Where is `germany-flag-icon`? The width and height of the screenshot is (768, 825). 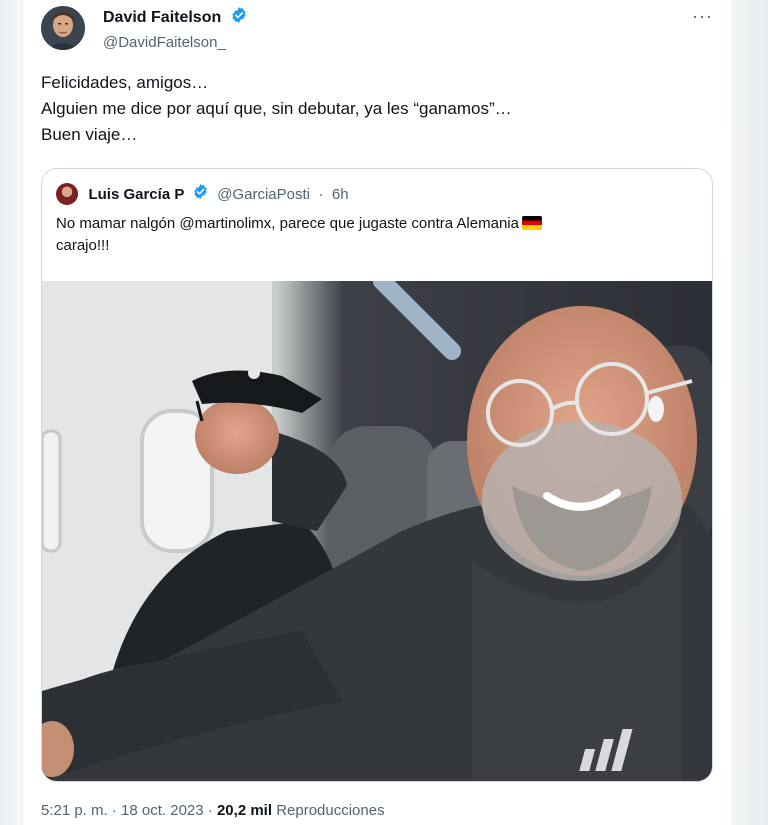
germany-flag-icon is located at coordinates (531, 223).